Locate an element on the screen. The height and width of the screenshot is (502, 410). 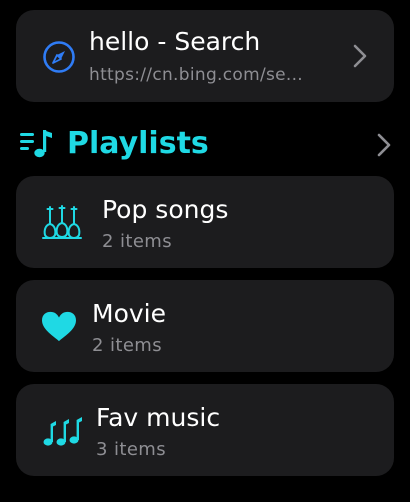
playlists-header: Playlists is located at coordinates (205, 144).